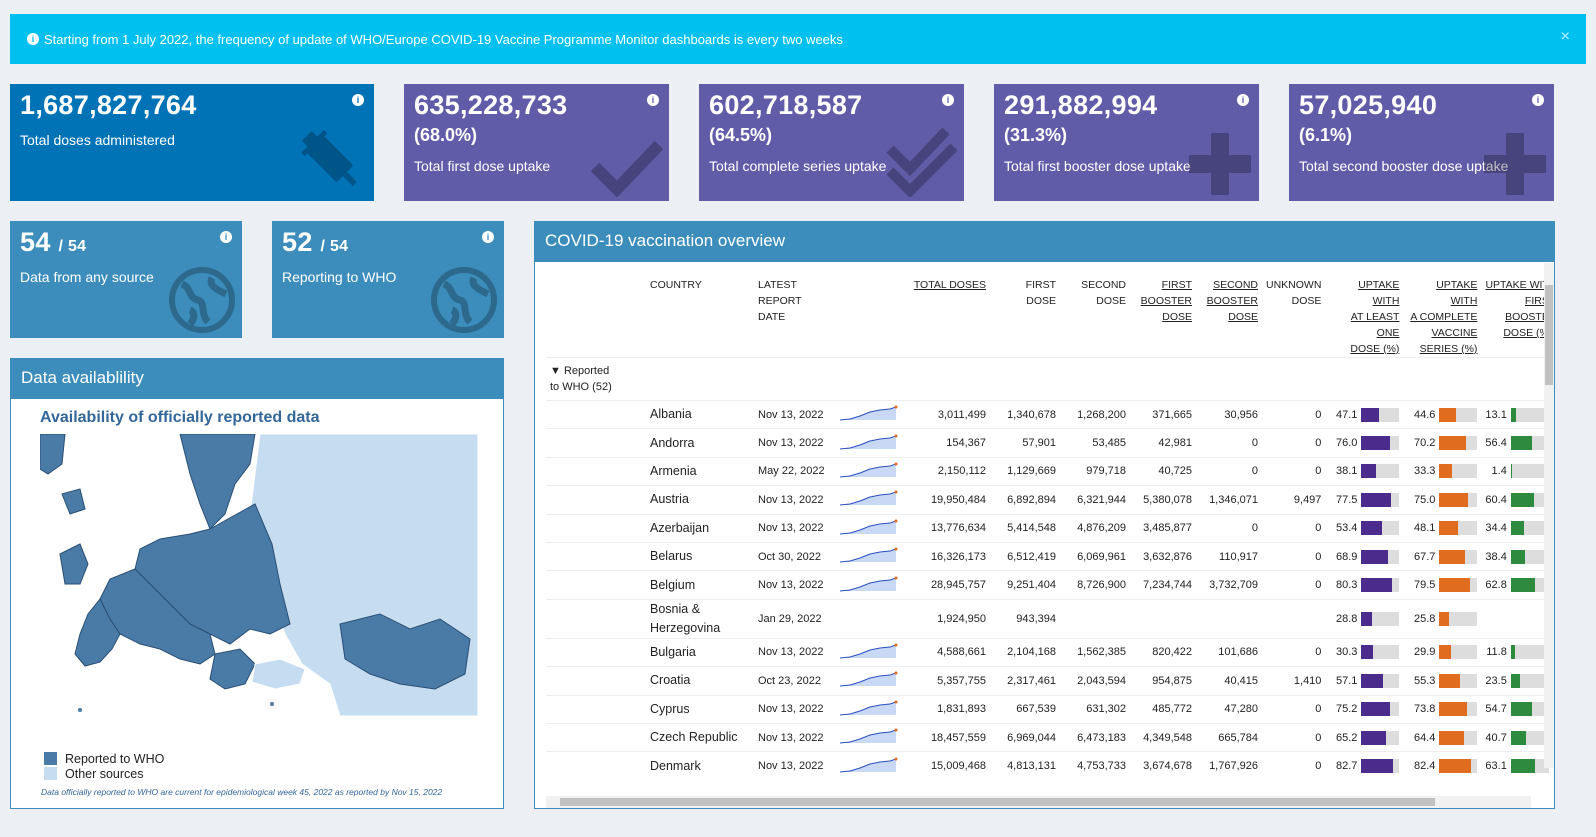 This screenshot has width=1596, height=837. I want to click on col-second-dose: SECOND DOSE, so click(1095, 310).